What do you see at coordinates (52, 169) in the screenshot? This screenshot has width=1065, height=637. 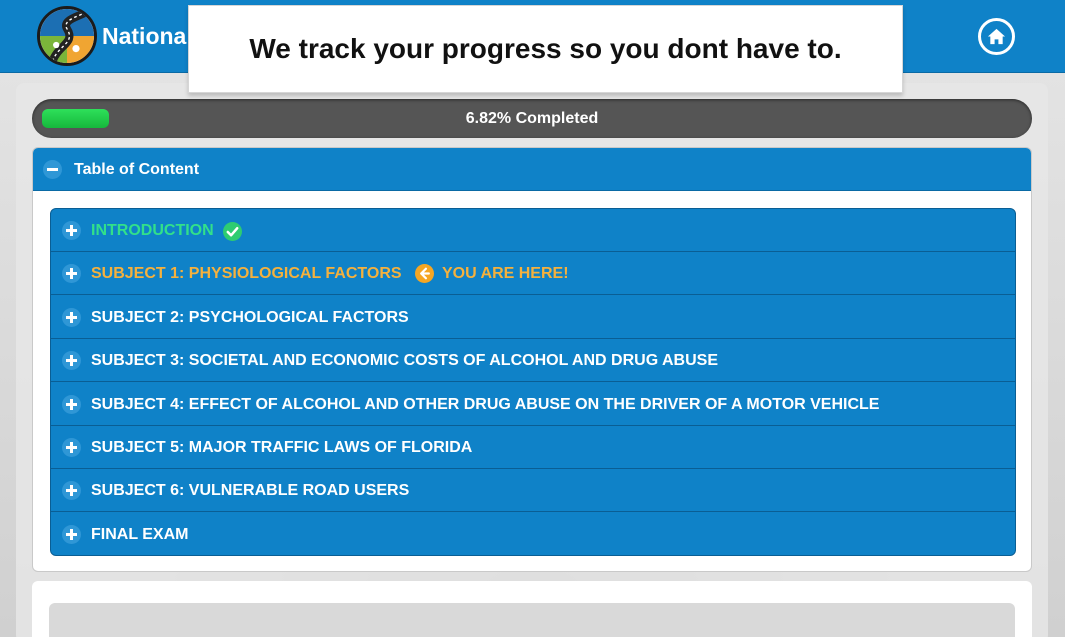 I see `collapse-icon` at bounding box center [52, 169].